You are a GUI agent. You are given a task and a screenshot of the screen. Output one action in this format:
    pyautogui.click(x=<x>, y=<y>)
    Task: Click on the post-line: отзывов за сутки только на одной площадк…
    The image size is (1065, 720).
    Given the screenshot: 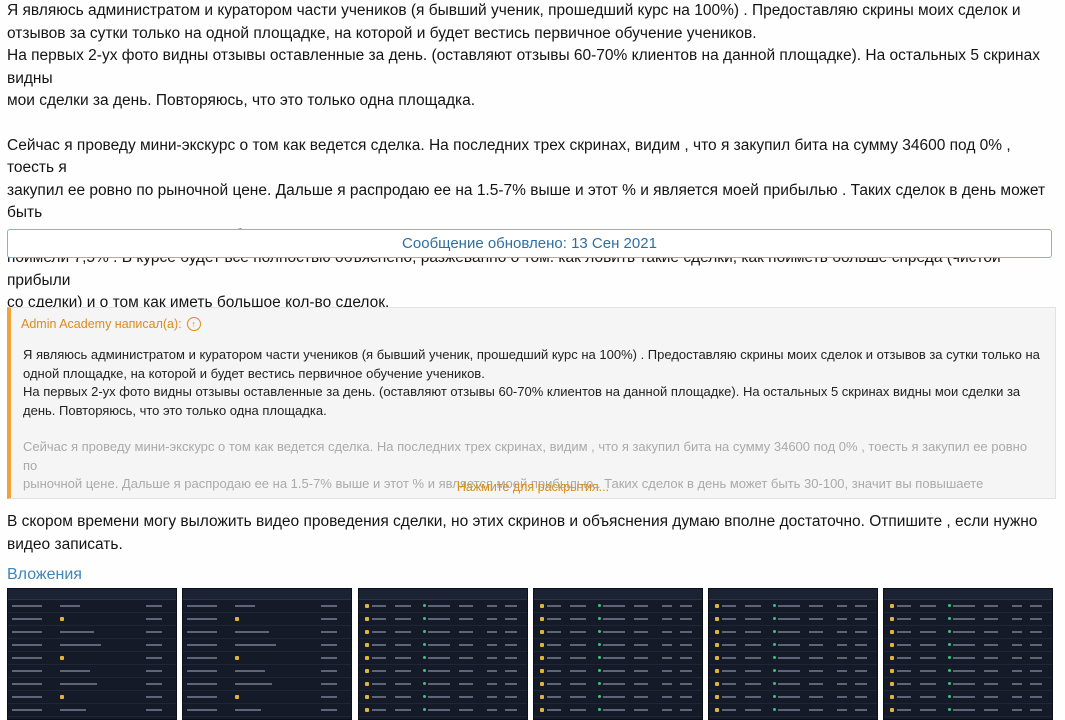 What is the action you would take?
    pyautogui.click(x=382, y=33)
    